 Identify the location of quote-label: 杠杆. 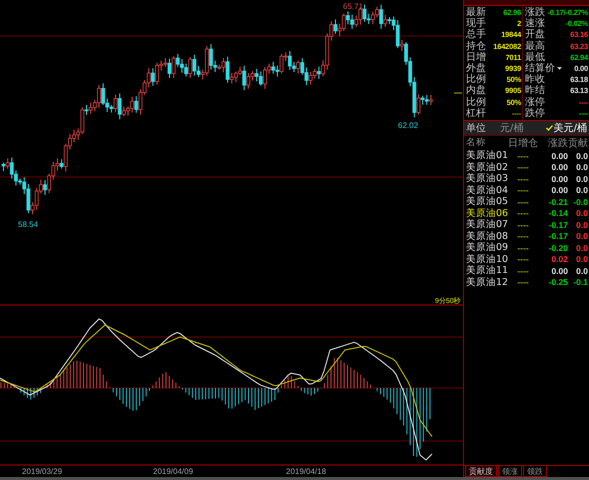
(476, 113).